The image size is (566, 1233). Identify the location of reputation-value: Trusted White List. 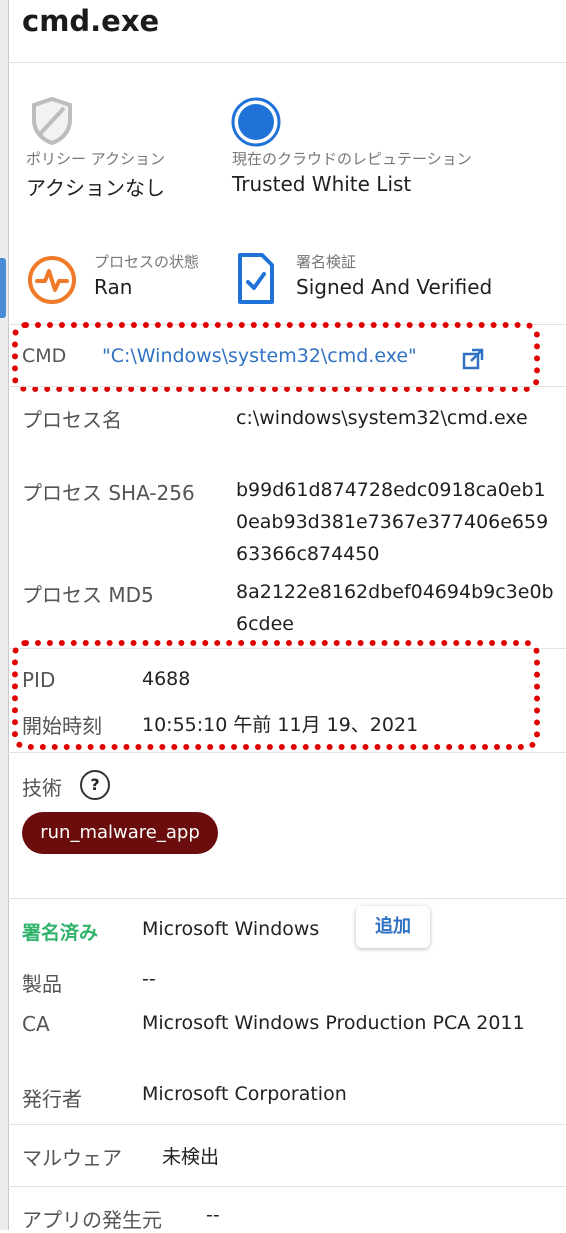
(322, 184).